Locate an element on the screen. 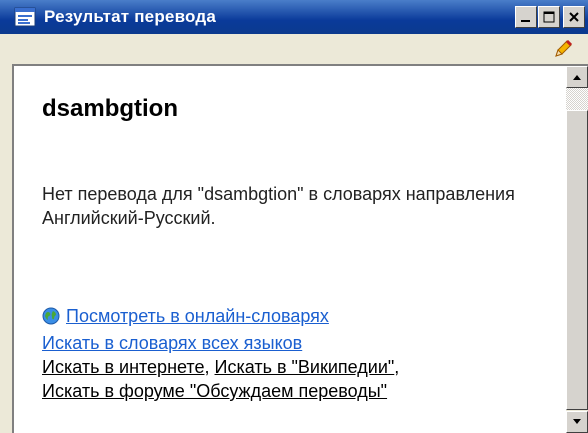 This screenshot has width=588, height=433. online-dictionaries-row: Посмотреть в онлайн-словарях is located at coordinates (292, 317).